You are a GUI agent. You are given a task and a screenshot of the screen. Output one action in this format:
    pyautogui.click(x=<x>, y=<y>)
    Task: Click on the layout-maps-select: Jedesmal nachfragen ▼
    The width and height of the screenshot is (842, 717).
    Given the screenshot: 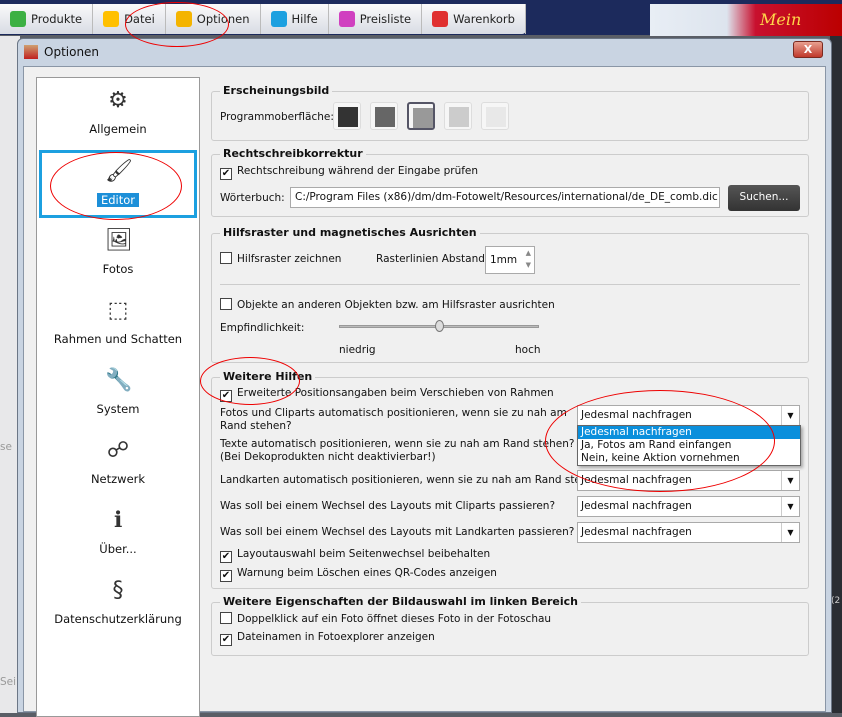 What is the action you would take?
    pyautogui.click(x=688, y=532)
    